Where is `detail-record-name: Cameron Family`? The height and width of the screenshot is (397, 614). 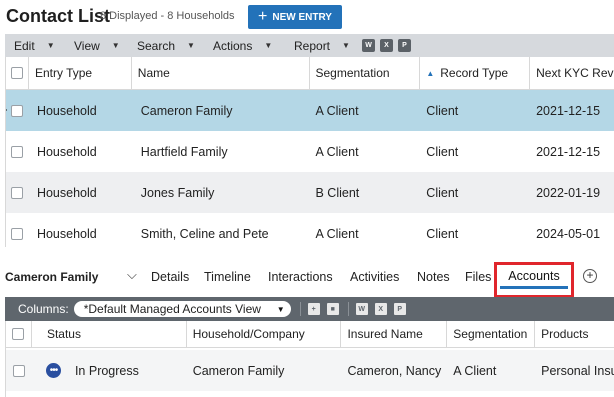 detail-record-name: Cameron Family is located at coordinates (52, 277).